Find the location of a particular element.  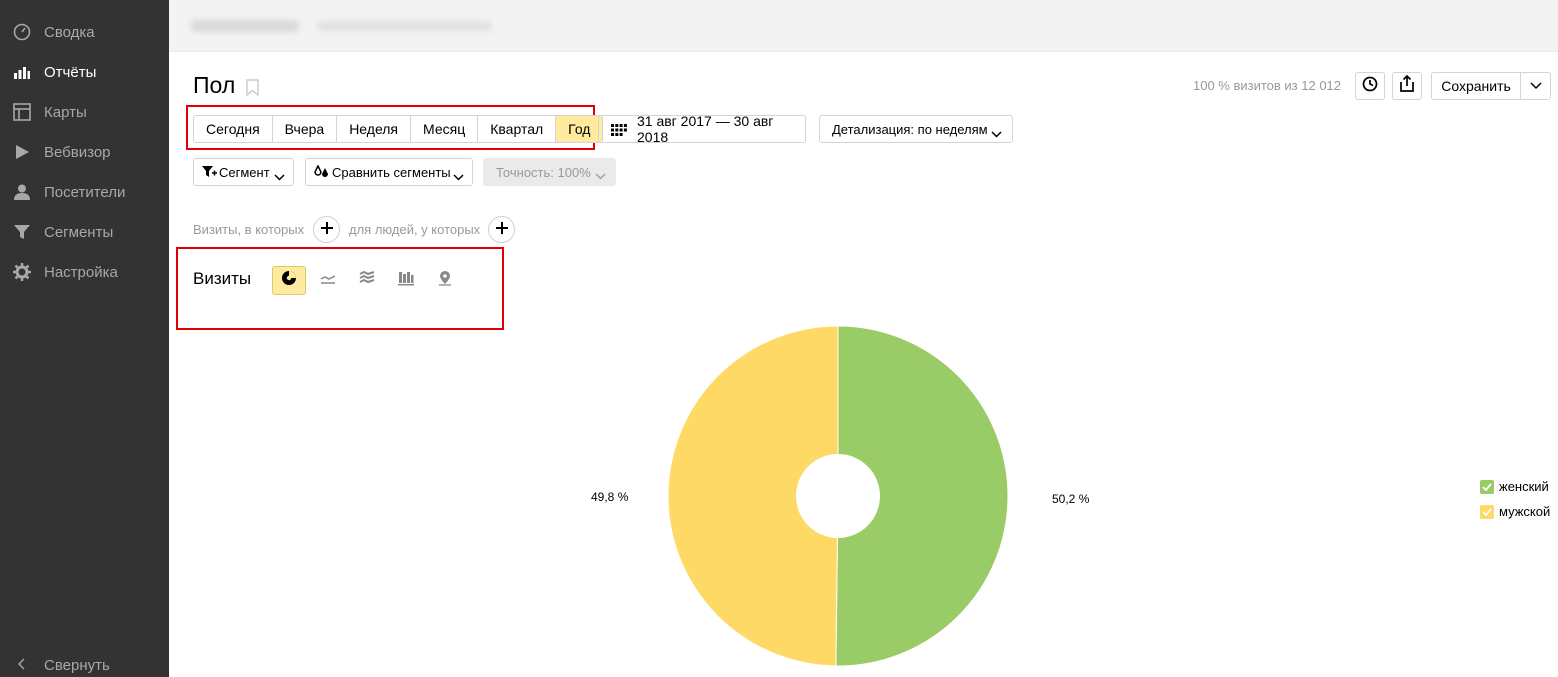

slice-label-female: 50,2 % is located at coordinates (1071, 499).